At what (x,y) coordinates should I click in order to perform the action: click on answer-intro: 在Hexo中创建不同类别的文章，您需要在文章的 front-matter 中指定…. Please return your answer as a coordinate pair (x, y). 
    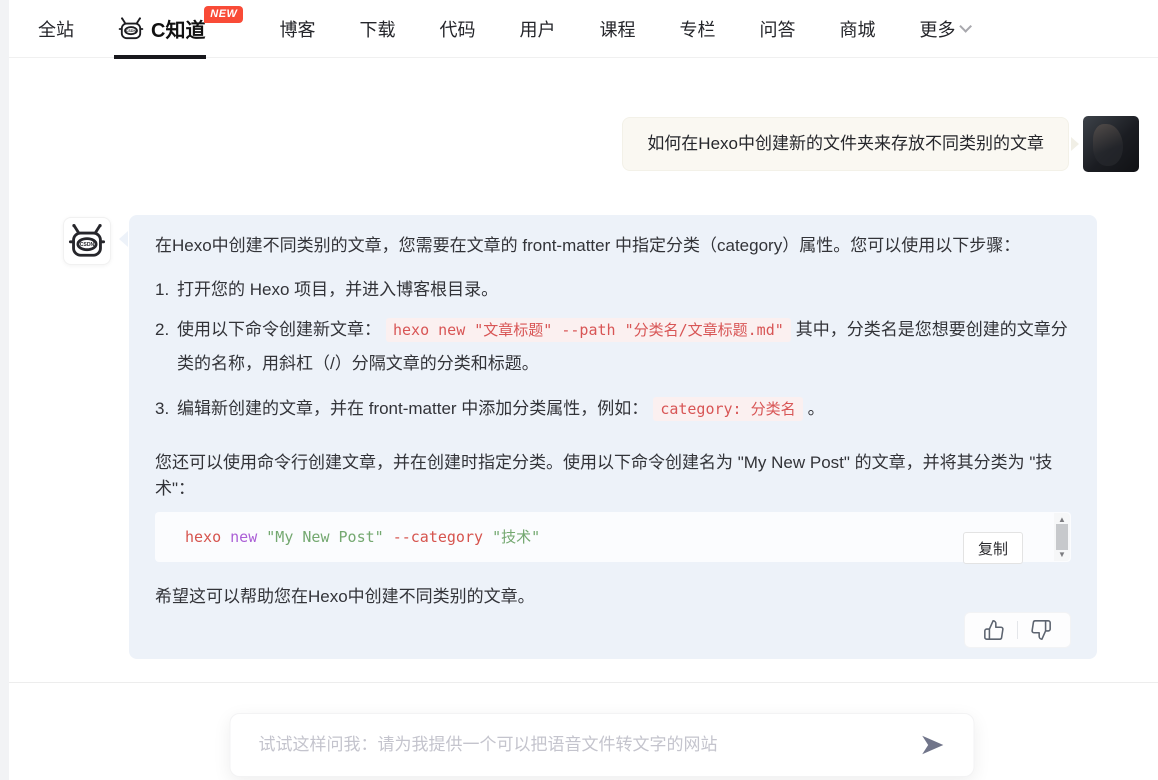
    Looking at the image, I should click on (588, 245).